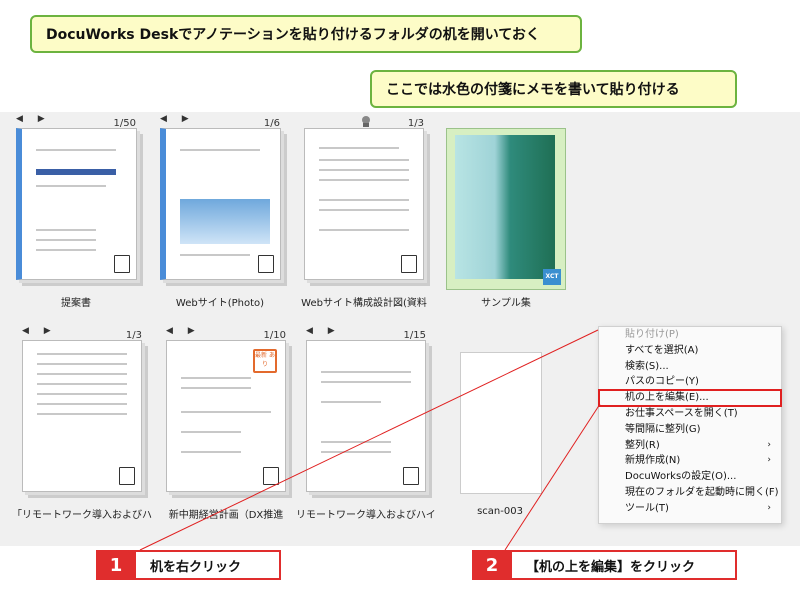  Describe the element at coordinates (690, 461) in the screenshot. I see `menu-item-new: 新規作成(N) ›` at that location.